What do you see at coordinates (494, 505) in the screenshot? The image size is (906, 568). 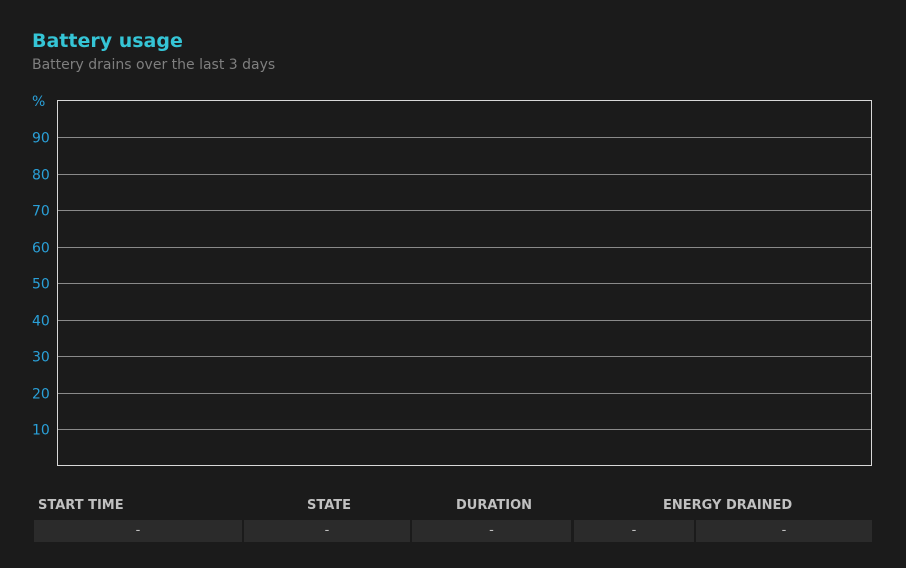 I see `column-header-duration: DURATION` at bounding box center [494, 505].